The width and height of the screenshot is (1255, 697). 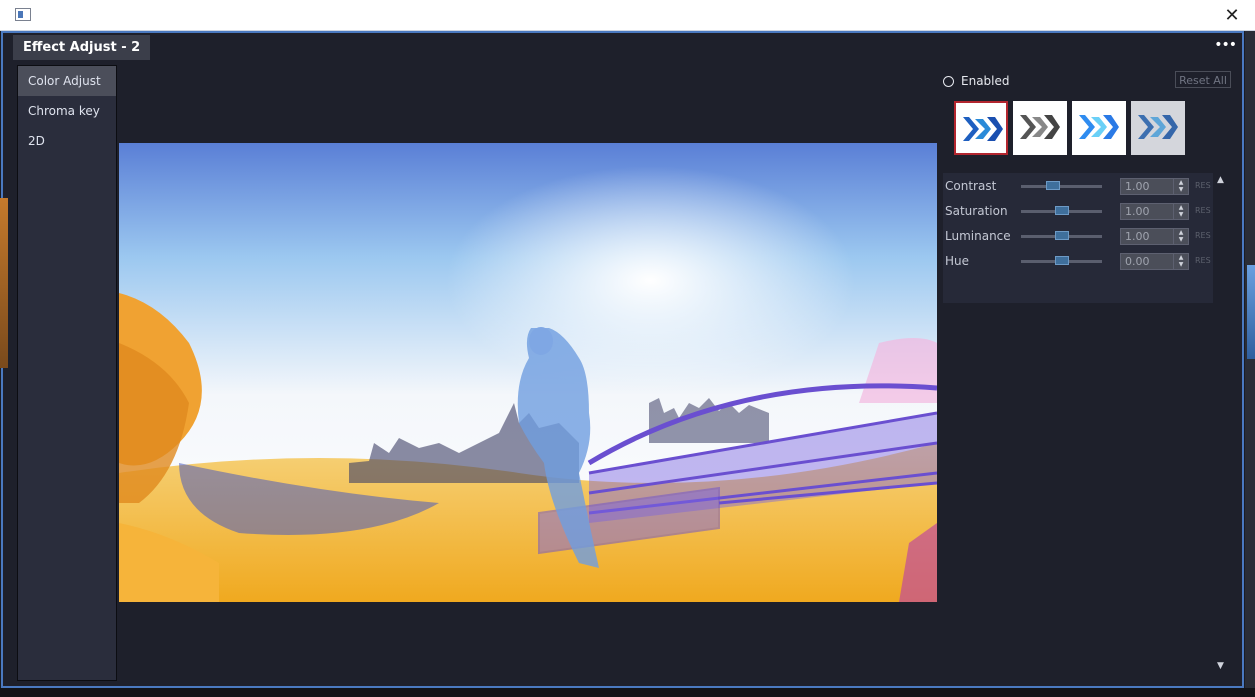 What do you see at coordinates (978, 236) in the screenshot?
I see `luminance-label: Luminance` at bounding box center [978, 236].